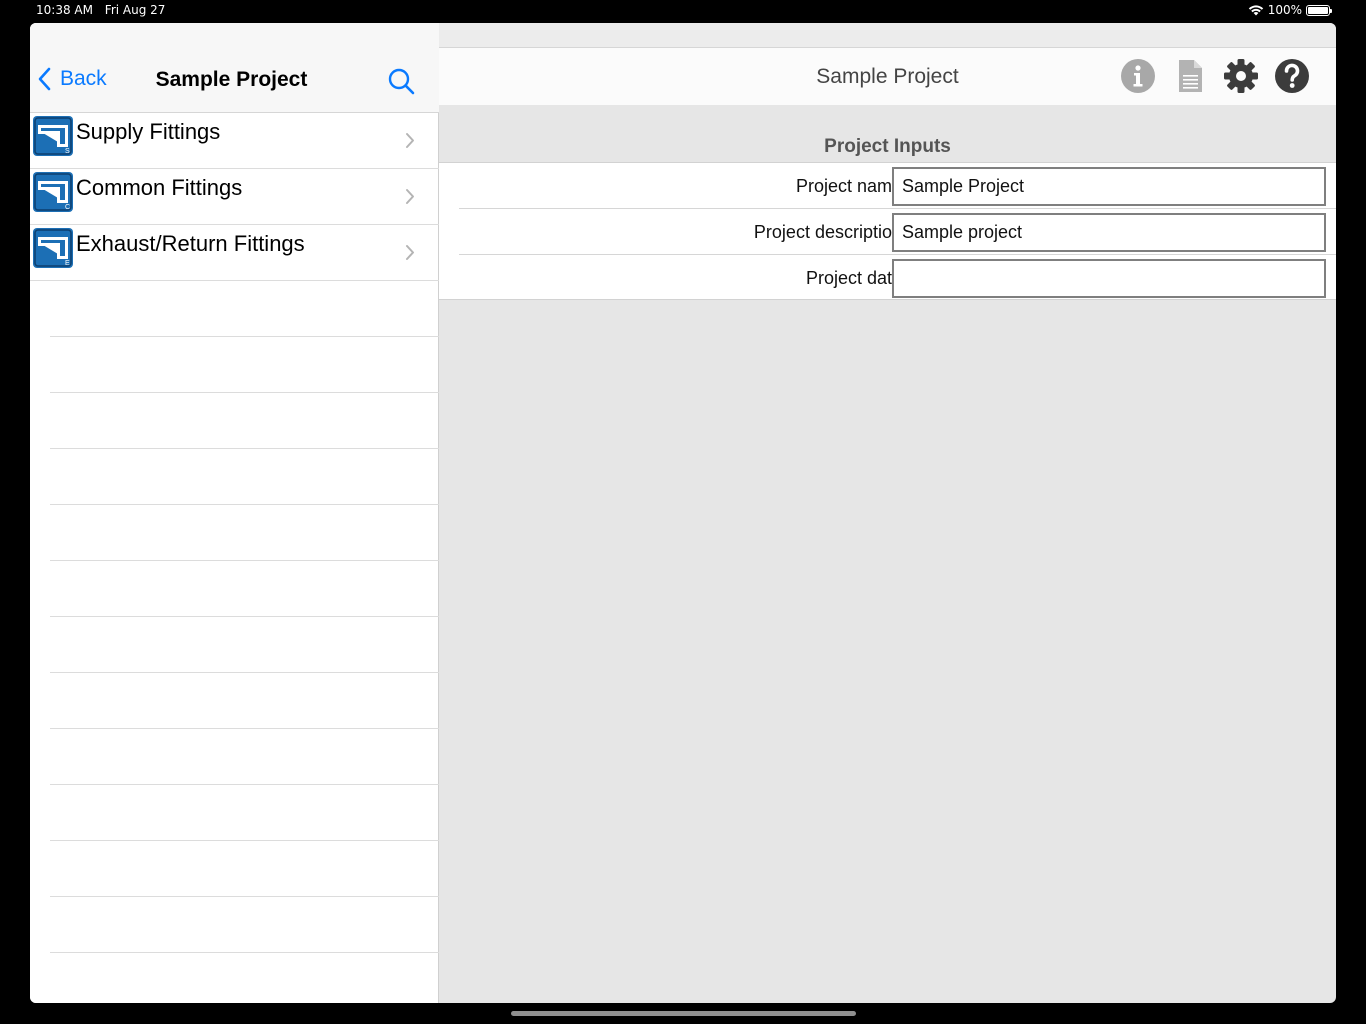  I want to click on list-item-exhaust-return-fittings: E Exhaust/Return Fittings, so click(234, 253).